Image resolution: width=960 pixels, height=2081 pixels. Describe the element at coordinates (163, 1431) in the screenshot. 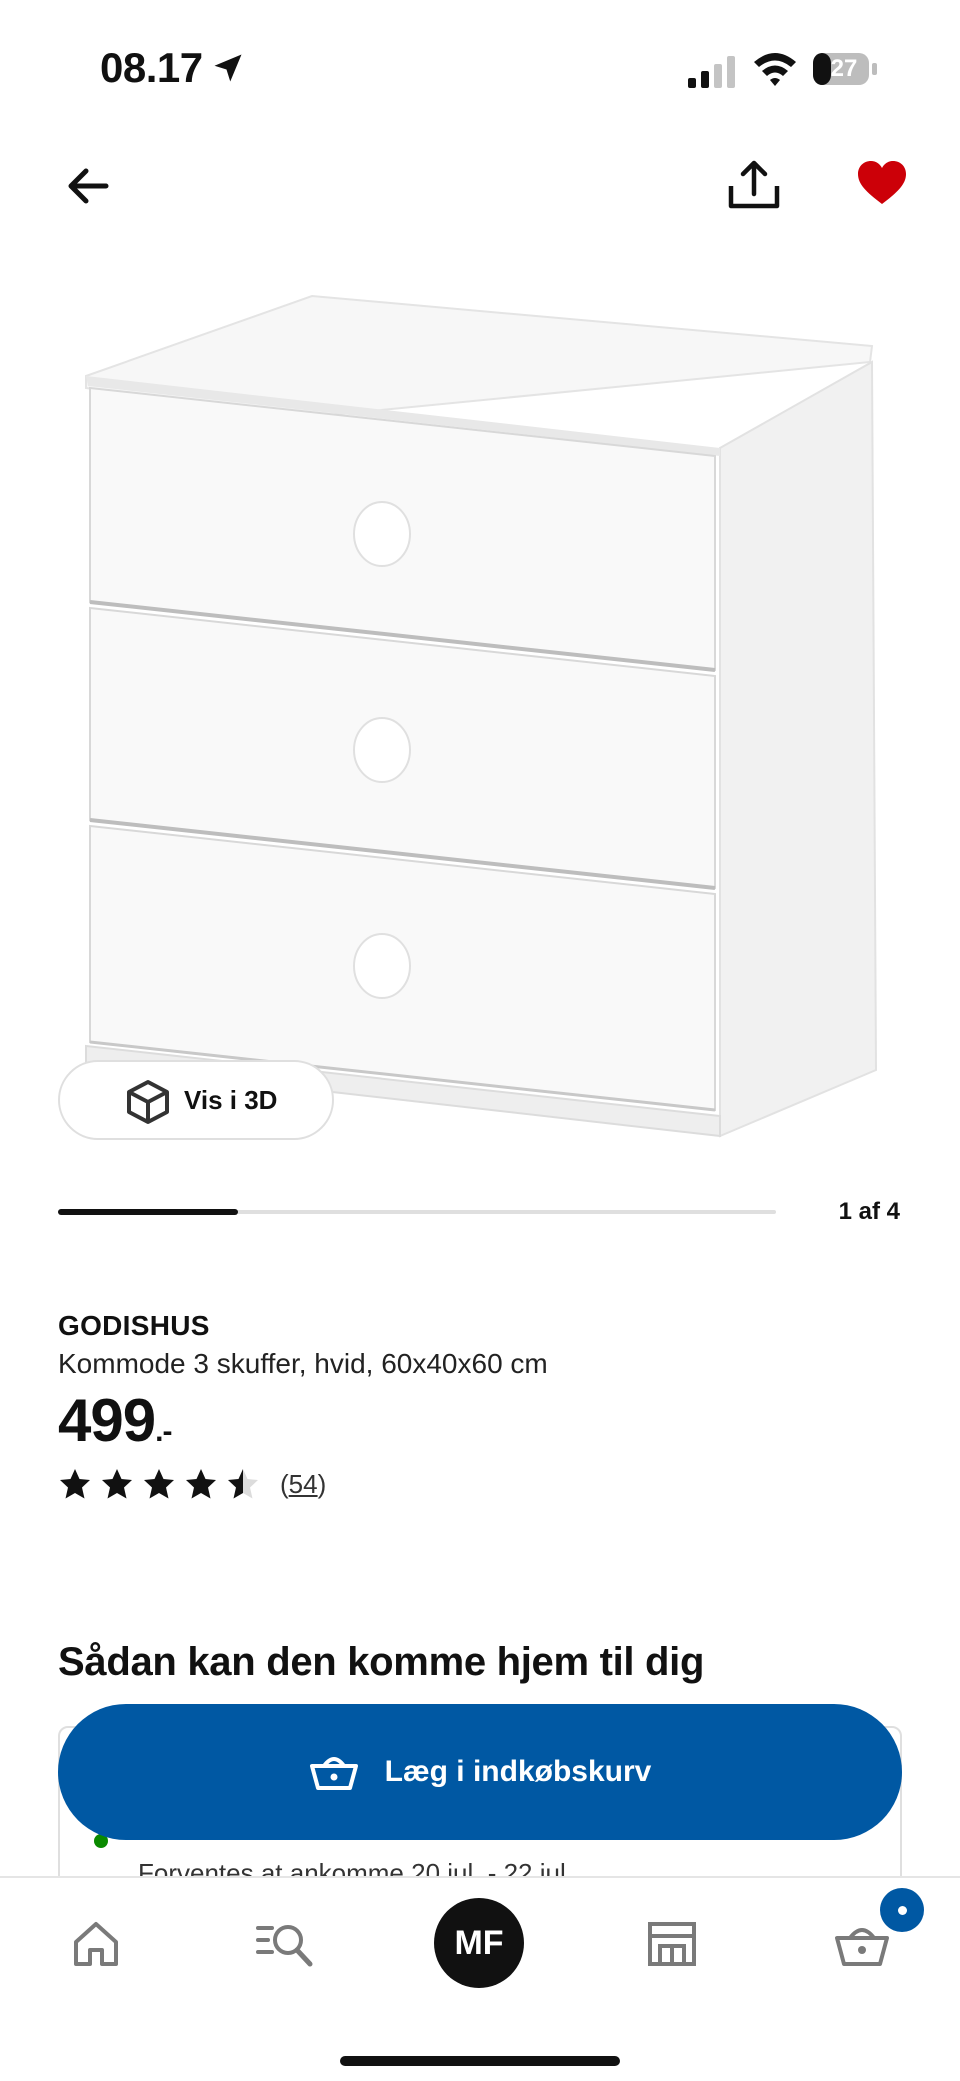

I see `price-suffix: .-` at that location.